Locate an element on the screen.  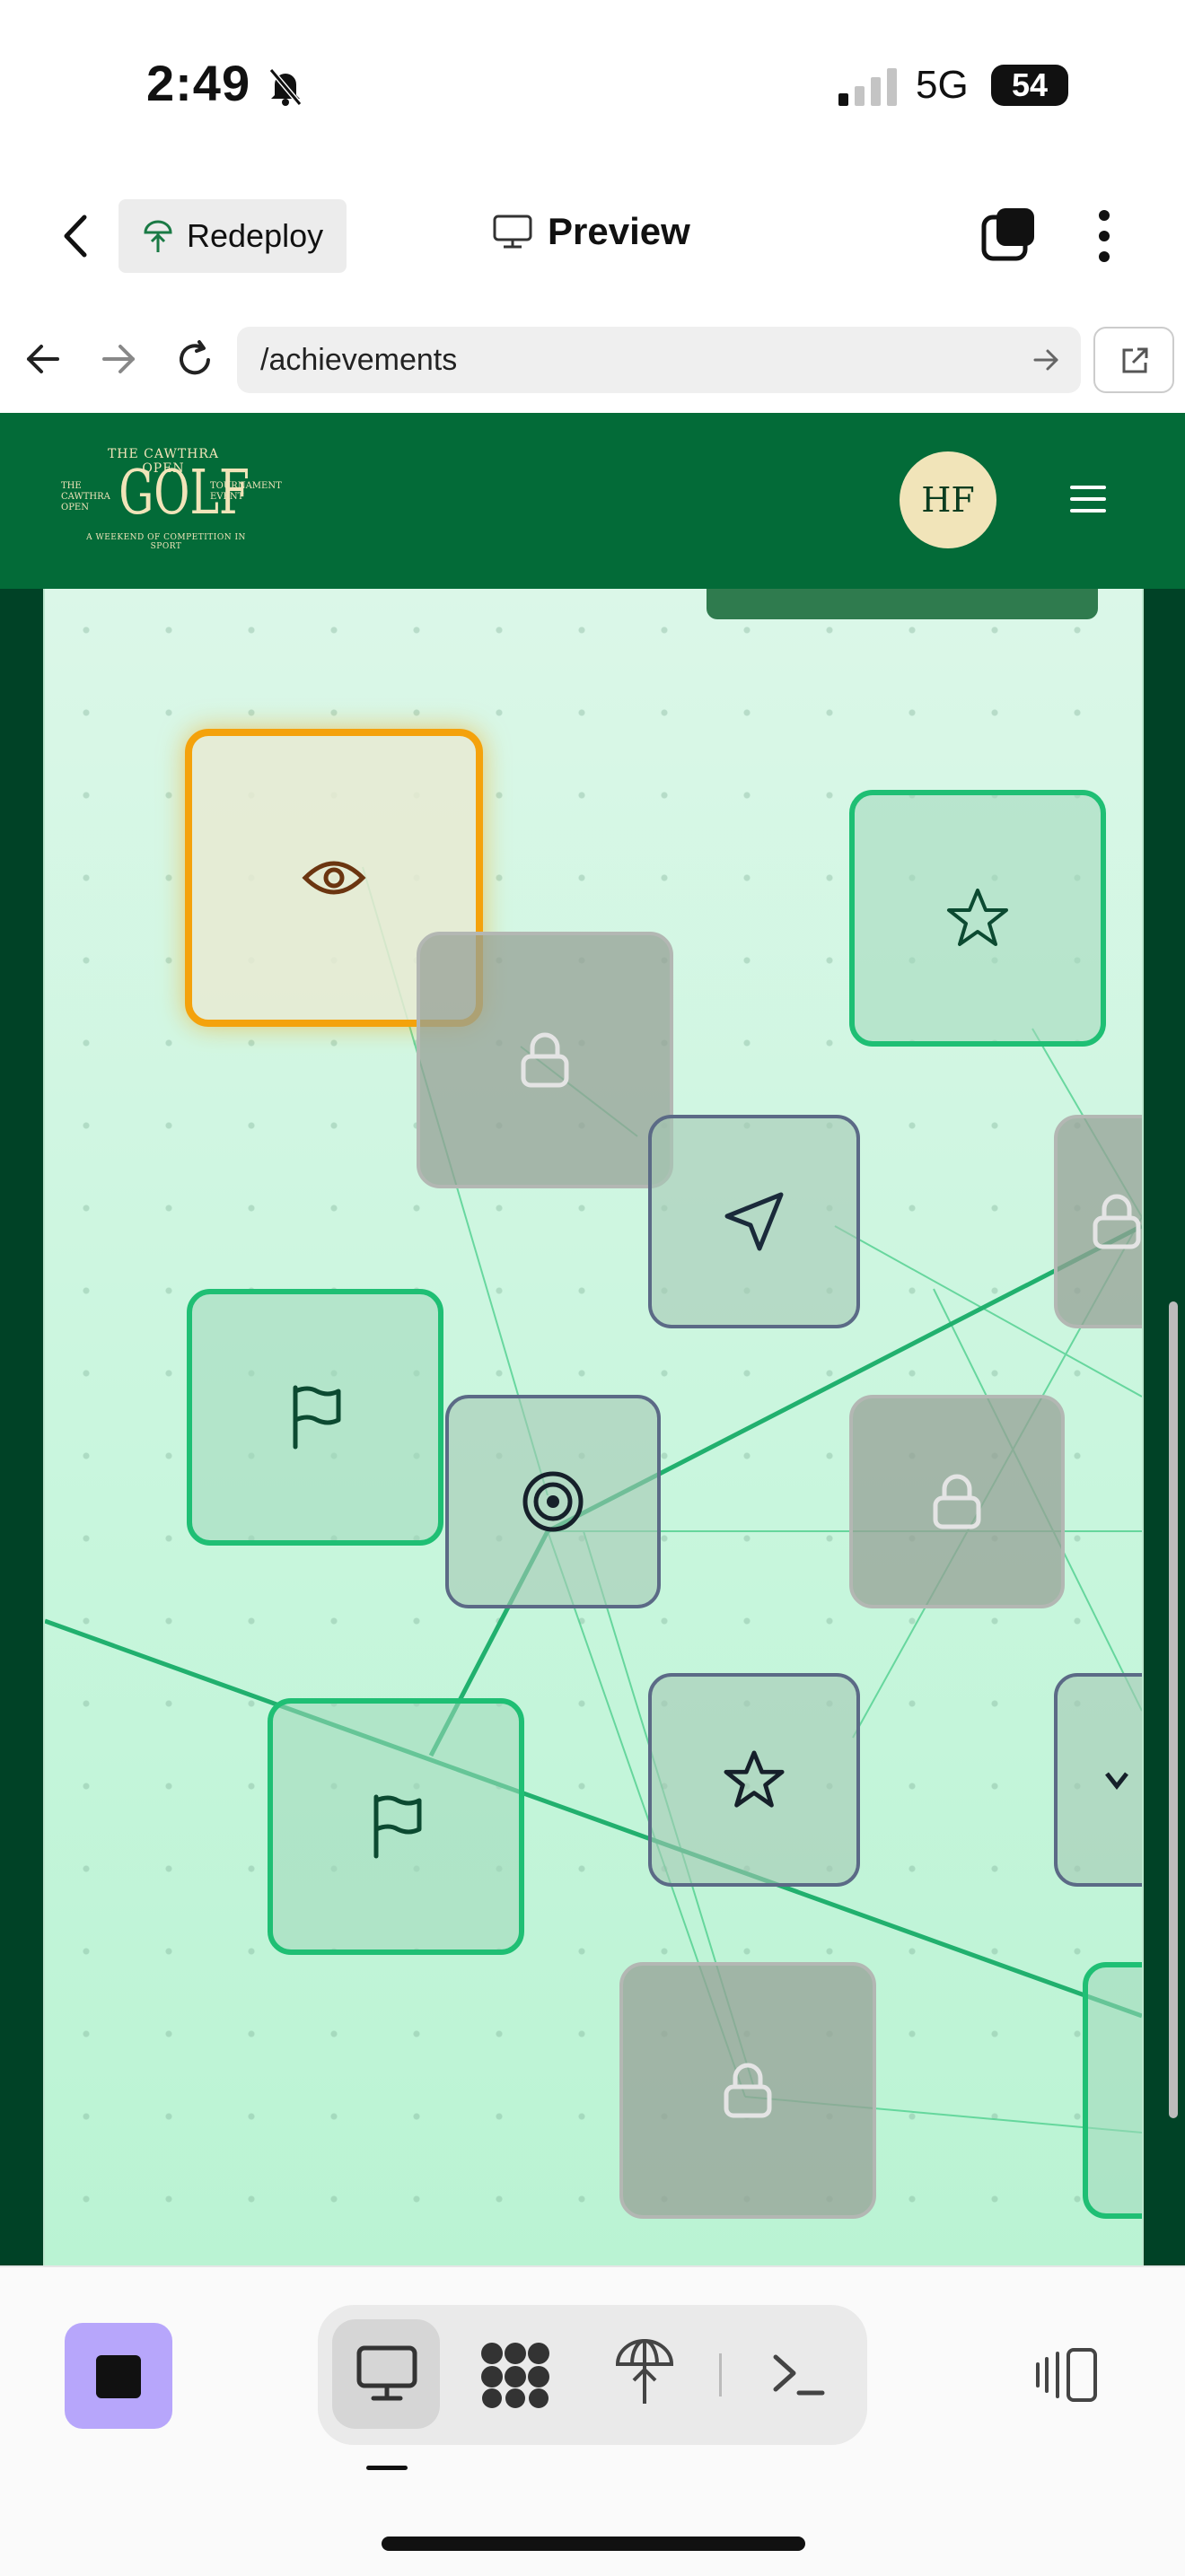
back-arrow-icon is located at coordinates (43, 359).